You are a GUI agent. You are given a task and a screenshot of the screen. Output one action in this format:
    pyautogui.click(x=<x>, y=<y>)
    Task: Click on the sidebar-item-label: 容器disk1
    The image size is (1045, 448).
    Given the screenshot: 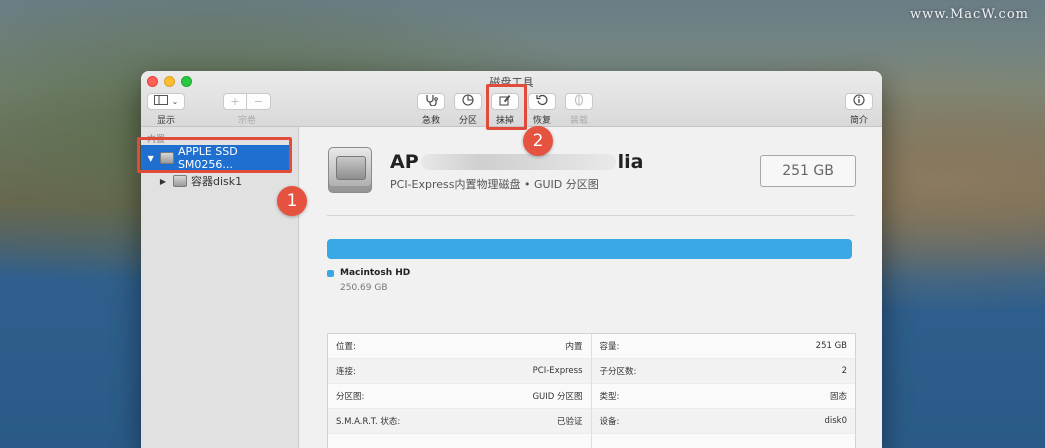 What is the action you would take?
    pyautogui.click(x=217, y=181)
    